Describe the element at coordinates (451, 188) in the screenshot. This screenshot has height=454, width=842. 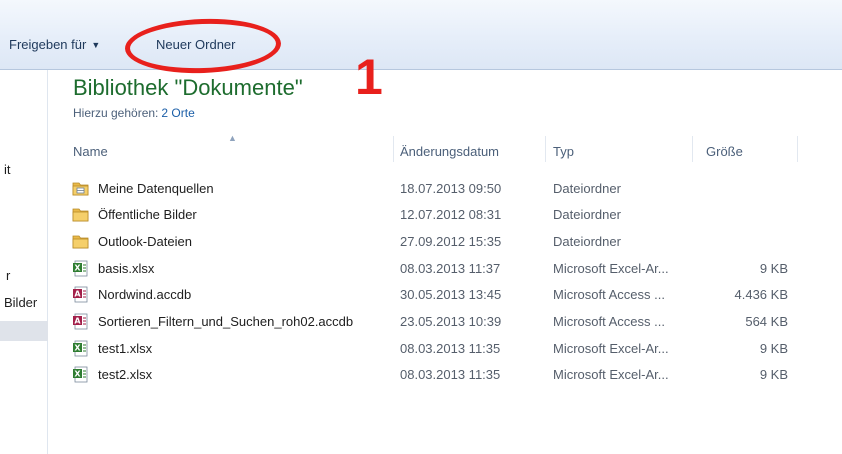
I see `file-modified-date: 18.07.2013 09:50` at that location.